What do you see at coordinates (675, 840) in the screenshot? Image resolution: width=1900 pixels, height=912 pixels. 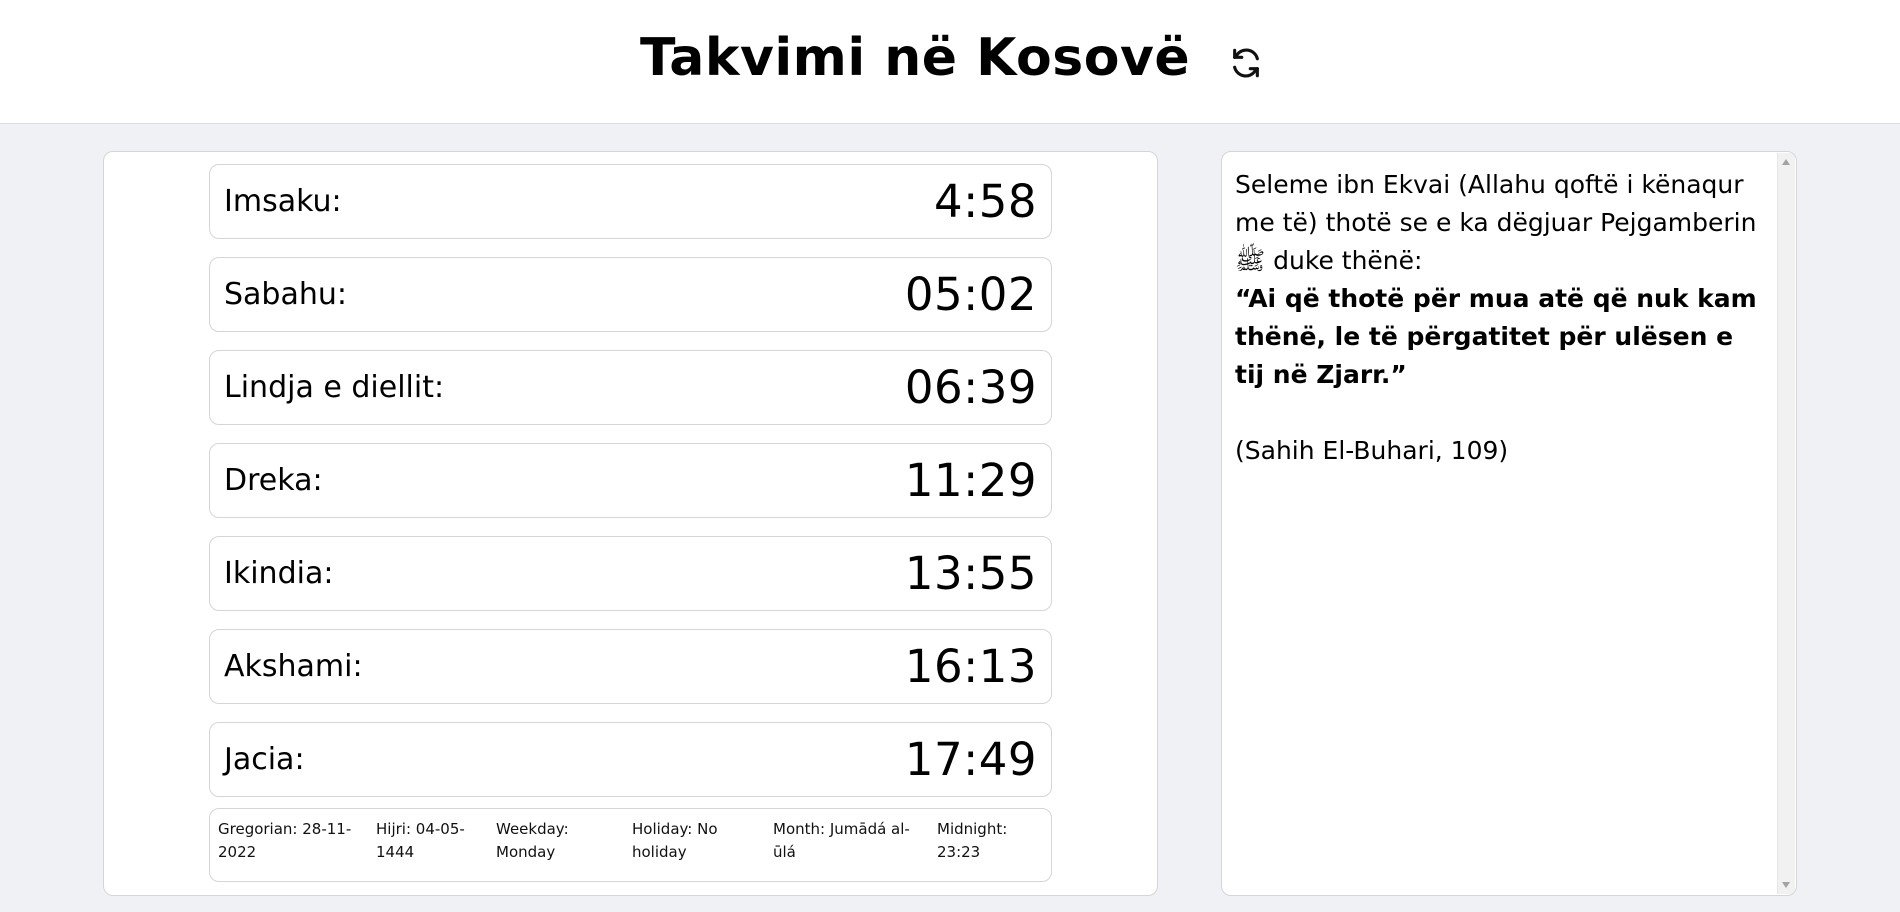 I see `holiday: Holiday: No holiday` at bounding box center [675, 840].